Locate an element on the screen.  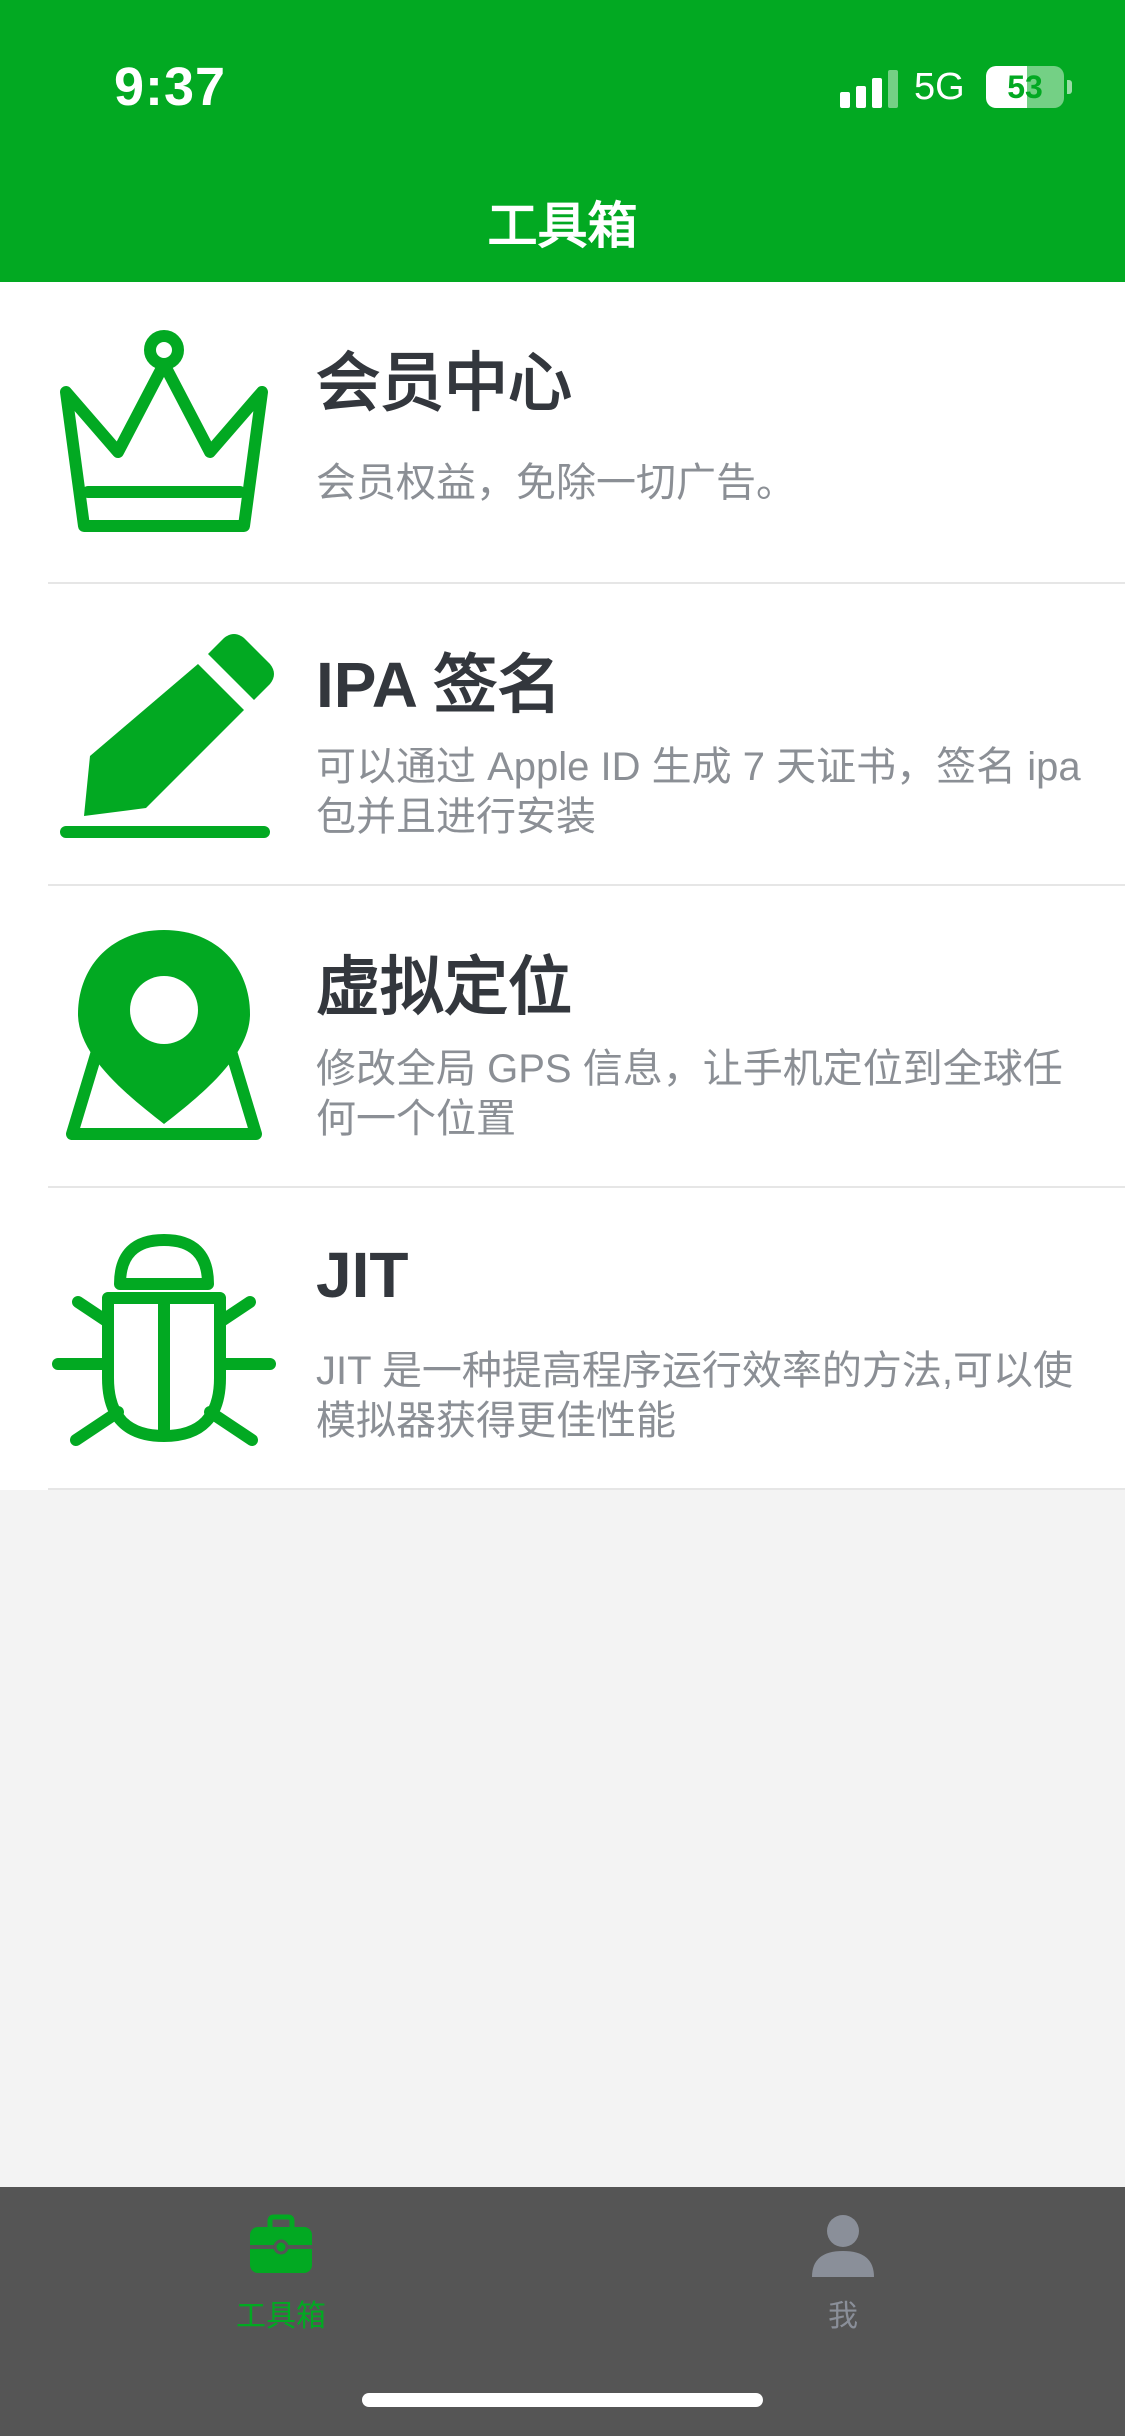
tab-me: 我 is located at coordinates (843, 2277).